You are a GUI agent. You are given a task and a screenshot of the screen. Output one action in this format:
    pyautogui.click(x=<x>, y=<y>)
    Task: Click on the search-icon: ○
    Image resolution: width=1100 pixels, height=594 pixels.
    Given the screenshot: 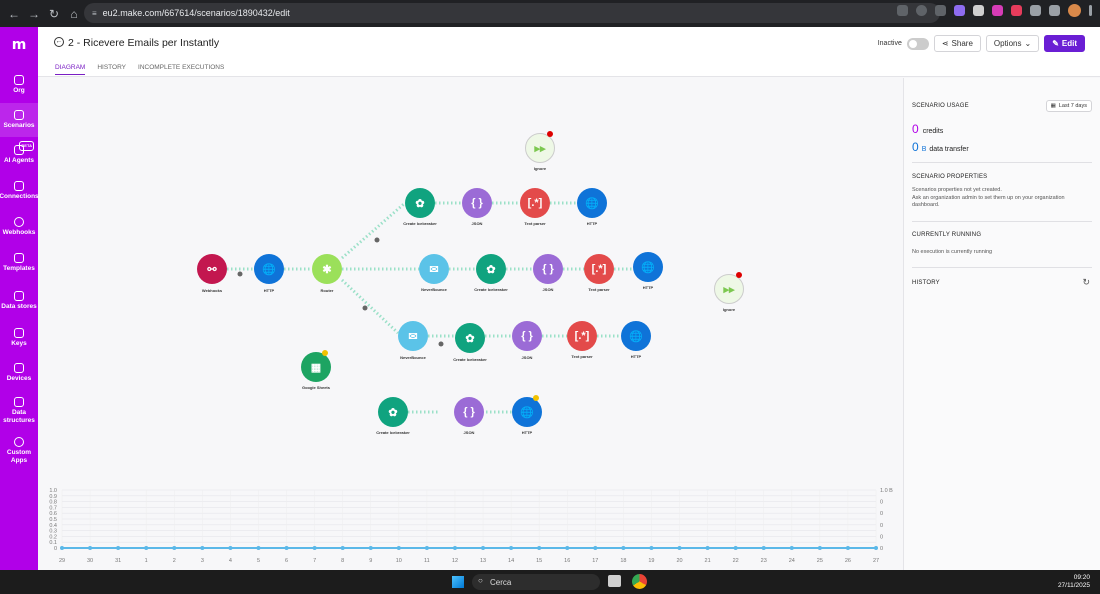 What is the action you would take?
    pyautogui.click(x=480, y=580)
    